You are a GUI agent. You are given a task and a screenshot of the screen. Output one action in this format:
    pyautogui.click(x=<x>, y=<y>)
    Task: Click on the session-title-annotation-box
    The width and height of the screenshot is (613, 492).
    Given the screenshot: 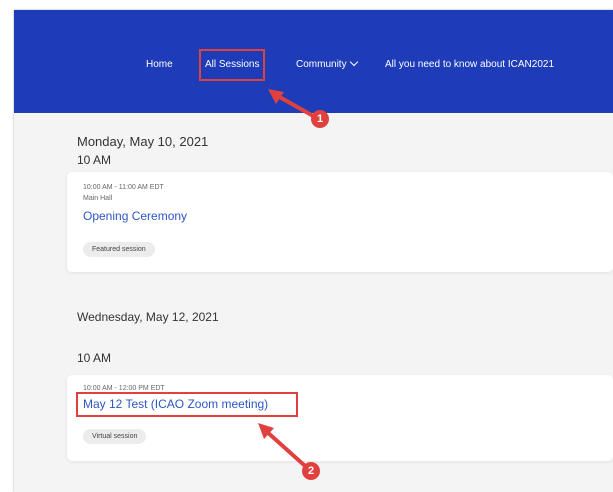 What is the action you would take?
    pyautogui.click(x=187, y=404)
    